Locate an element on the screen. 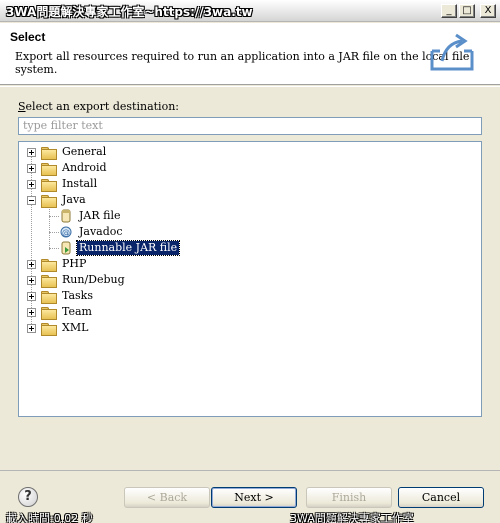 The height and width of the screenshot is (523, 500). tree-item-android: Android is located at coordinates (68, 168).